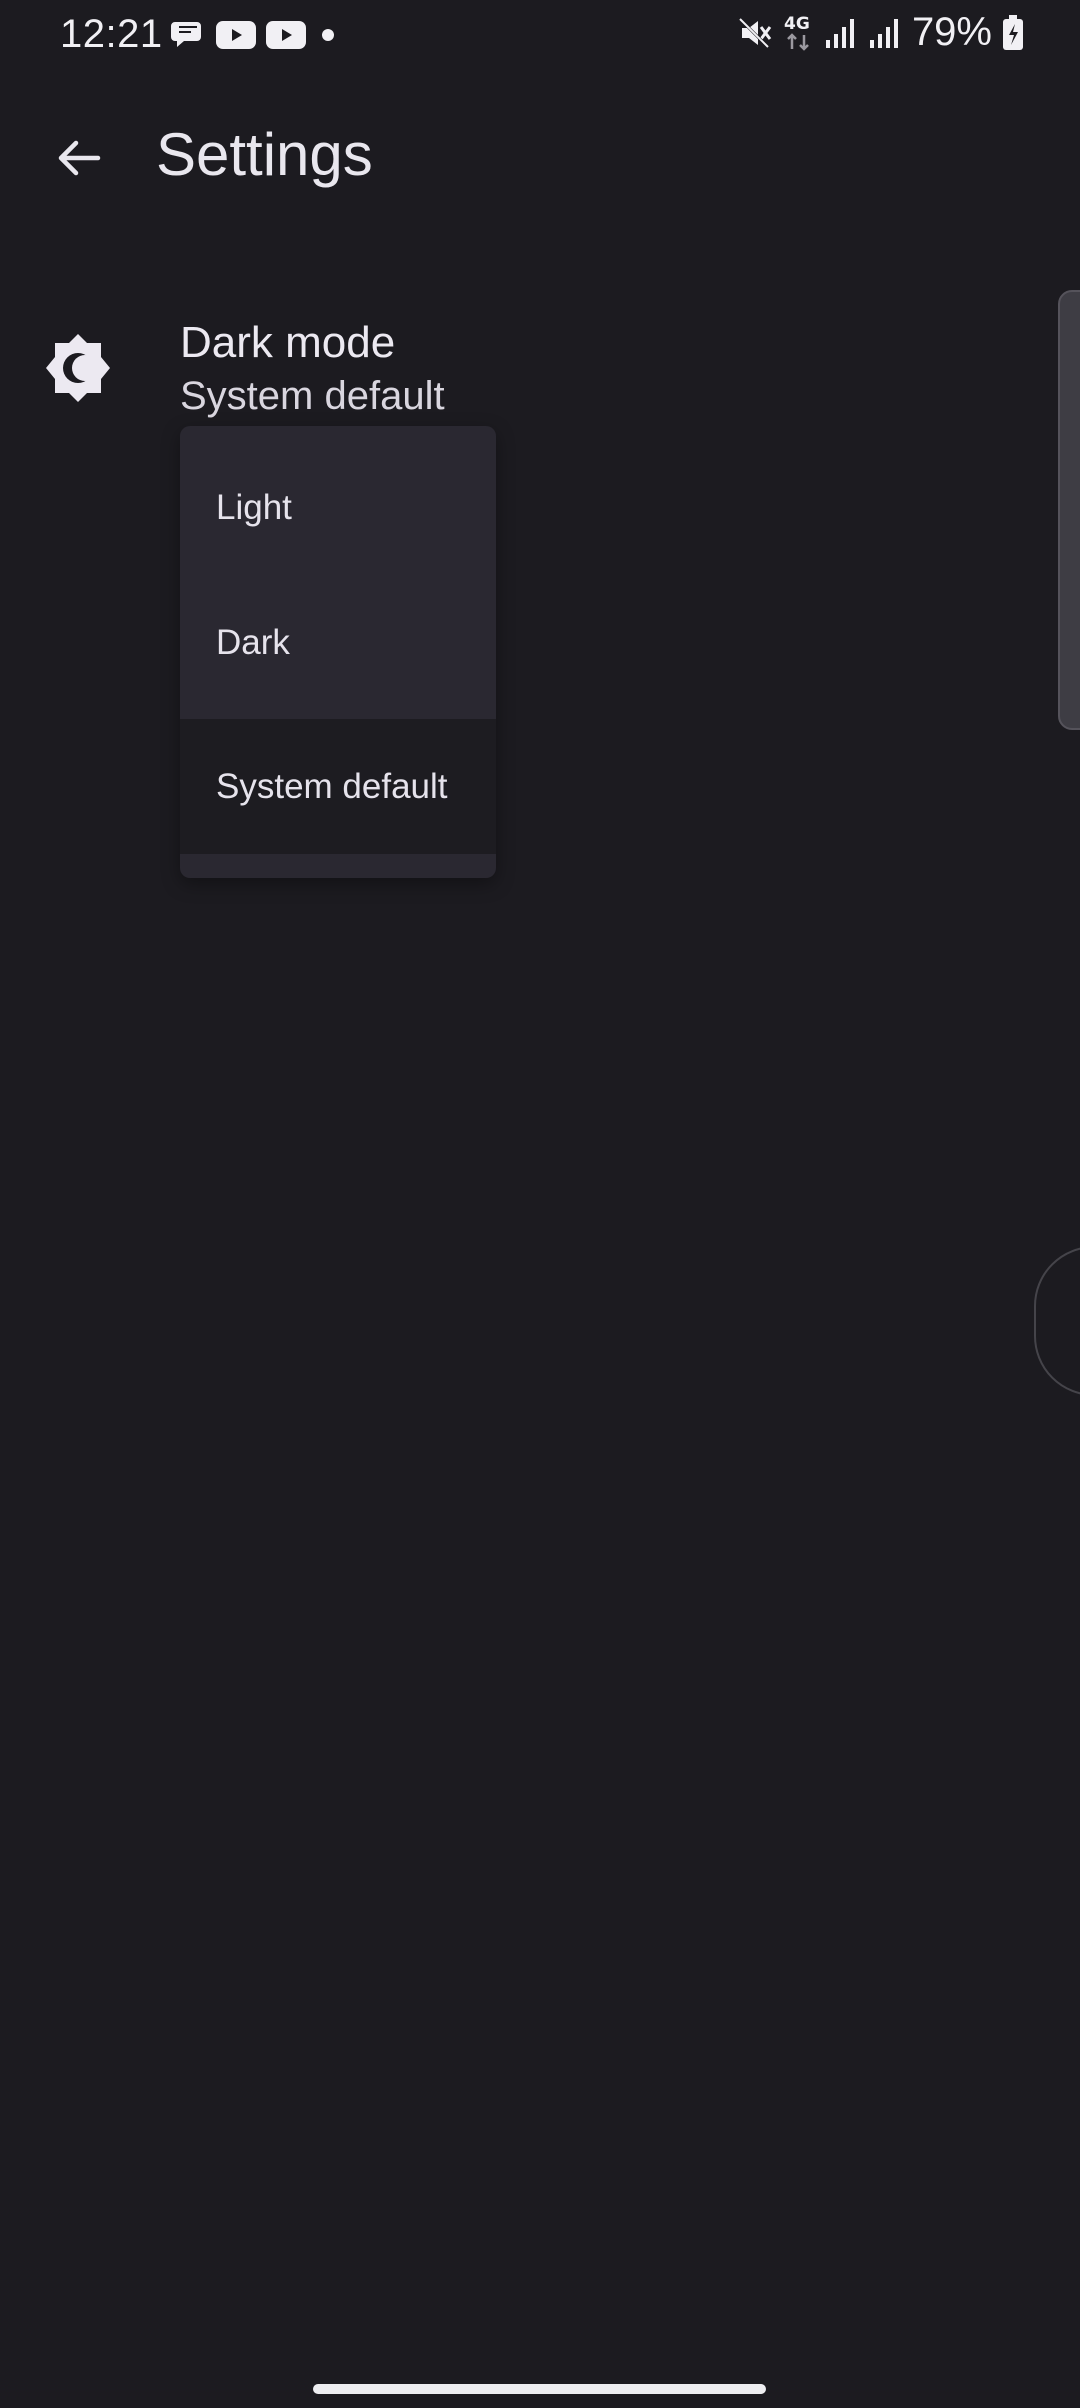 The width and height of the screenshot is (1080, 2408). Describe the element at coordinates (312, 396) in the screenshot. I see `setting-value: System default` at that location.